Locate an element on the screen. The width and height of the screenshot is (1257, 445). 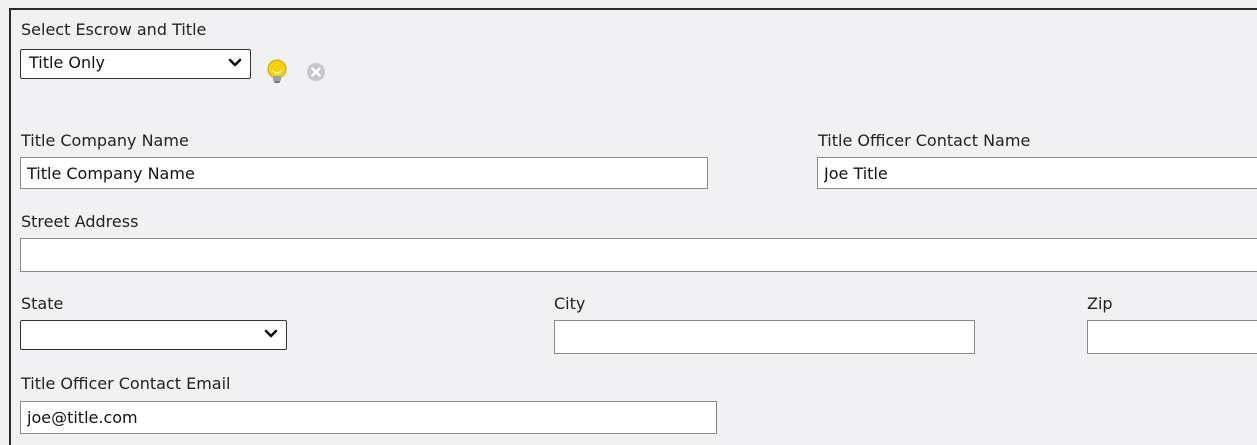
lightbulb-icon is located at coordinates (277, 72).